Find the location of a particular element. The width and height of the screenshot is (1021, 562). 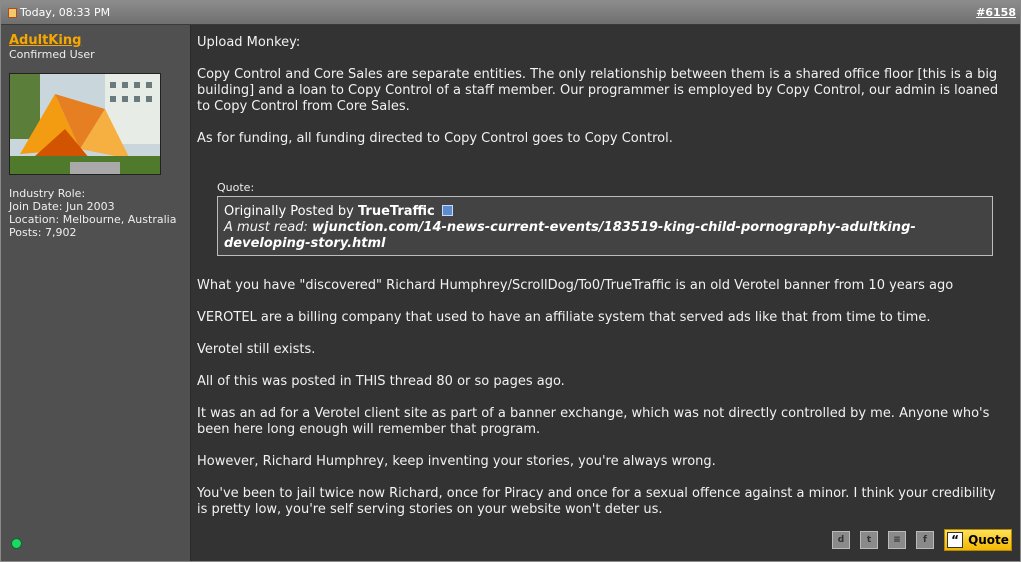

user-post-count: Posts: 7,902 is located at coordinates (43, 232).